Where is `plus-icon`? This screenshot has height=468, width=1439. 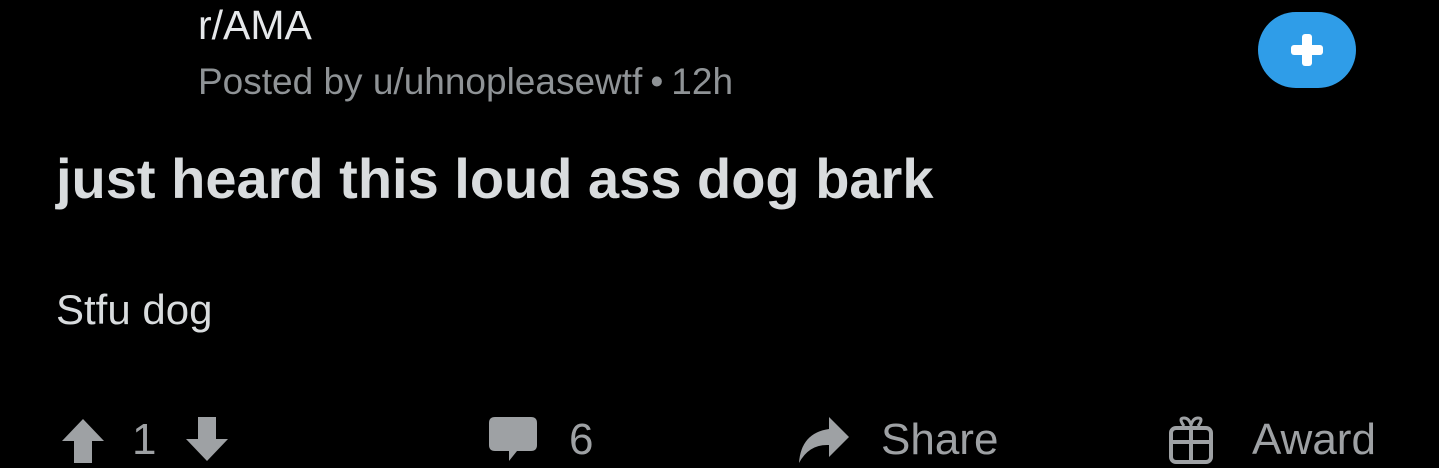 plus-icon is located at coordinates (1307, 50).